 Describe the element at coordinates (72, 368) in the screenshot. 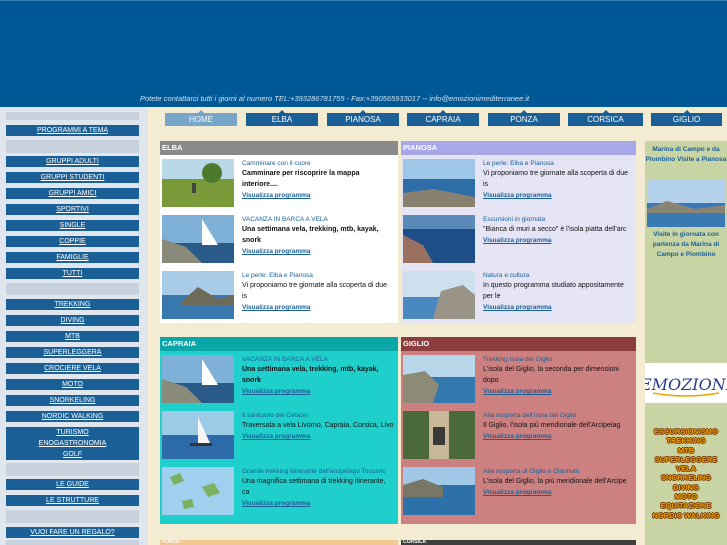

I see `sidebar-item-crociere-vela: CROCIERE VELA` at that location.